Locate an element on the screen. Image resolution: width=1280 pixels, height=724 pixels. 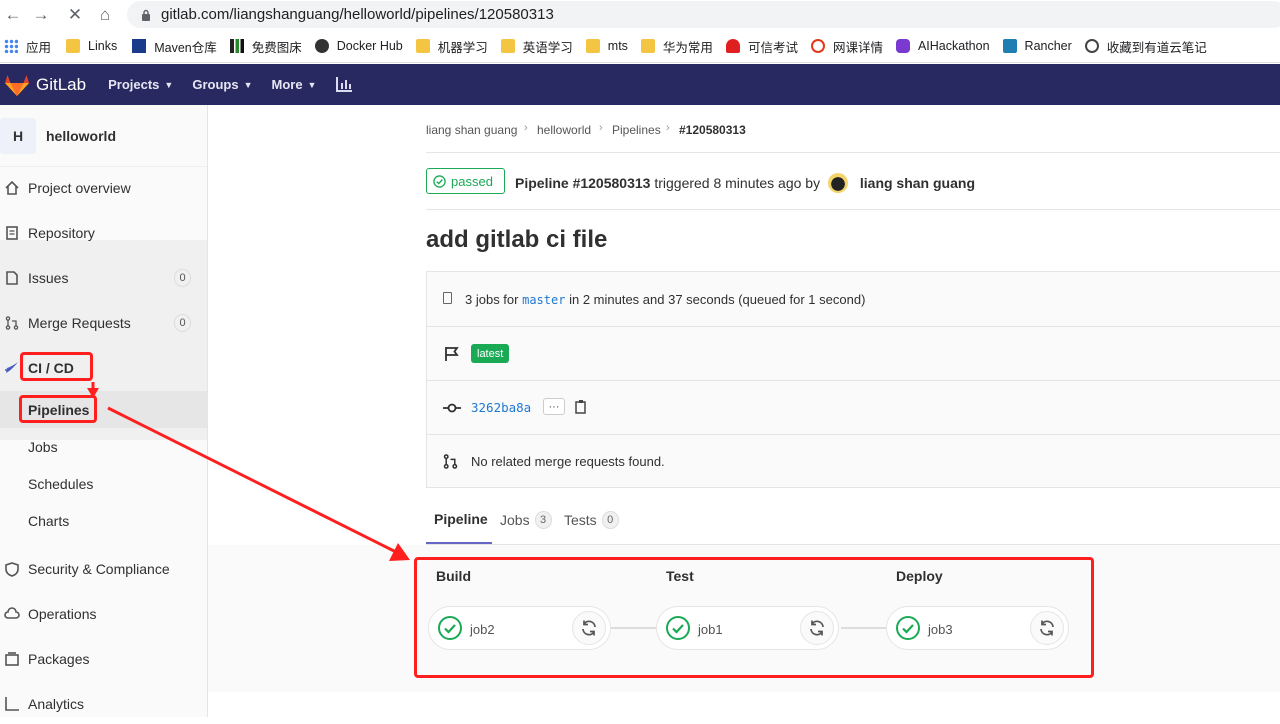
stop-icon: ✕ is located at coordinates (75, 15).